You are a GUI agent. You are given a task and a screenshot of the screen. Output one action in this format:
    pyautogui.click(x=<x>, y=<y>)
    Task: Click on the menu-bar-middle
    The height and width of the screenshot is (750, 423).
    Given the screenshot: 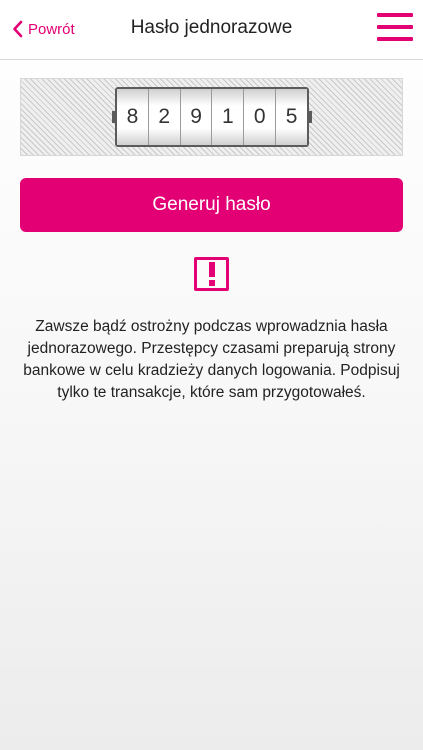 What is the action you would take?
    pyautogui.click(x=395, y=27)
    